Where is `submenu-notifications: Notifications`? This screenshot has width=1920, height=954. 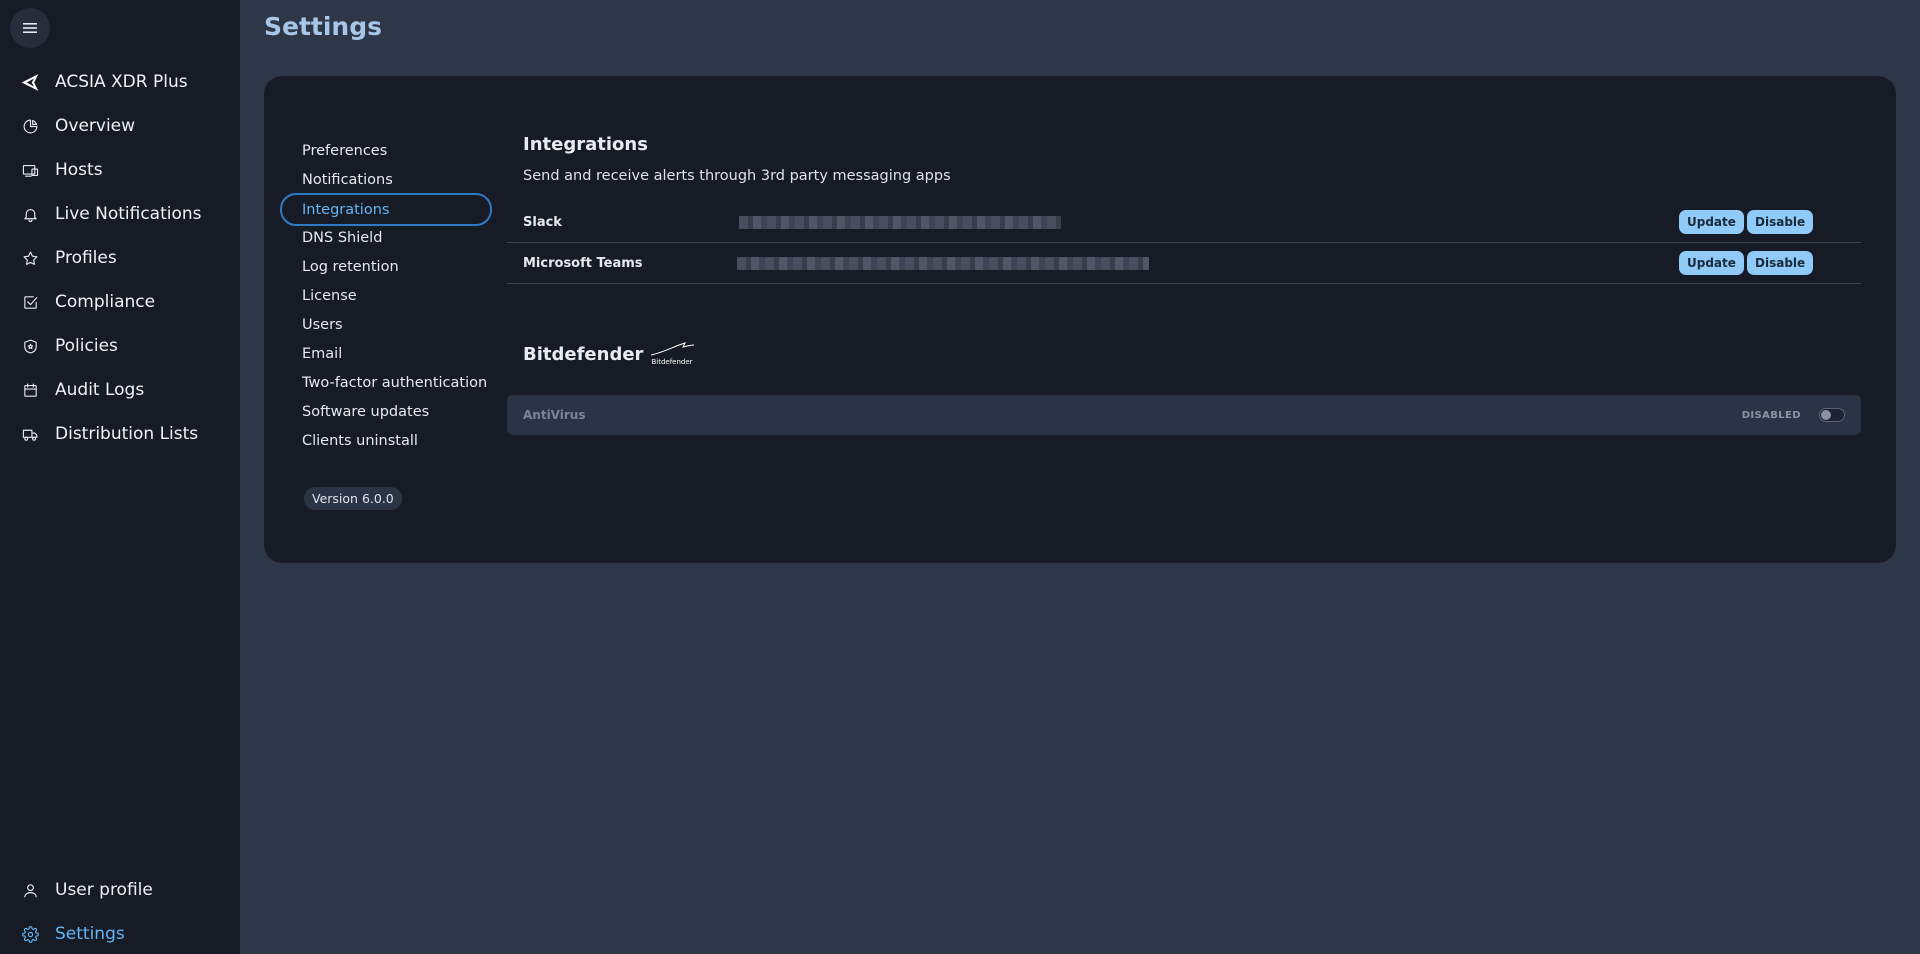
submenu-notifications: Notifications is located at coordinates (389, 179).